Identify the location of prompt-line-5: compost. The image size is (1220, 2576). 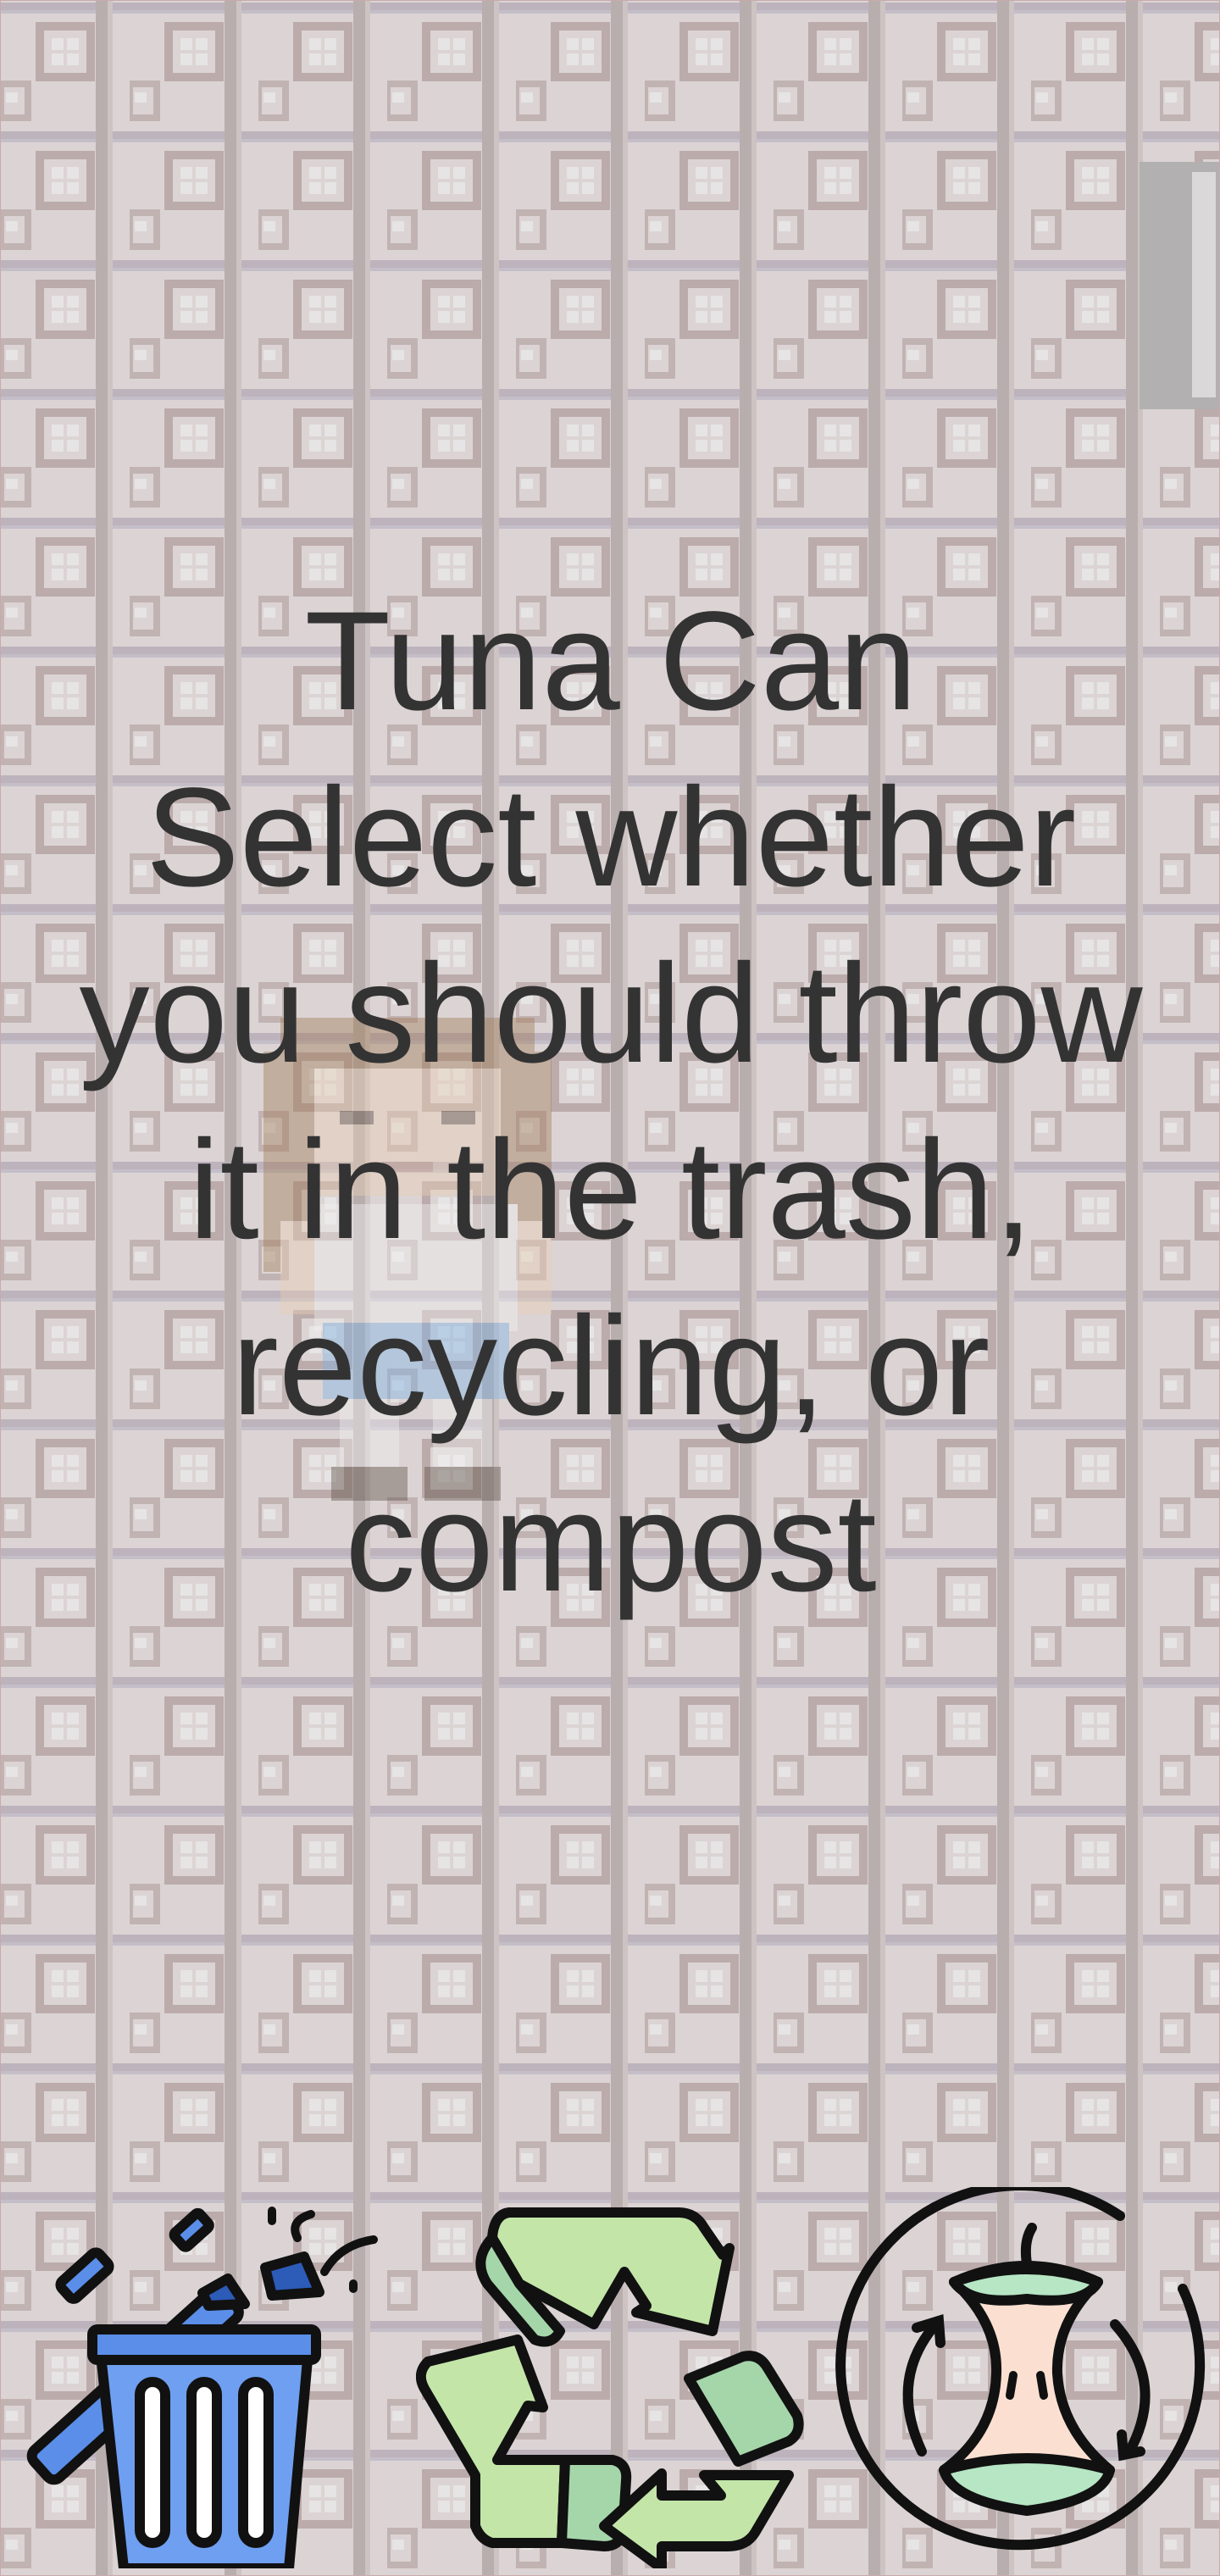
(611, 1542).